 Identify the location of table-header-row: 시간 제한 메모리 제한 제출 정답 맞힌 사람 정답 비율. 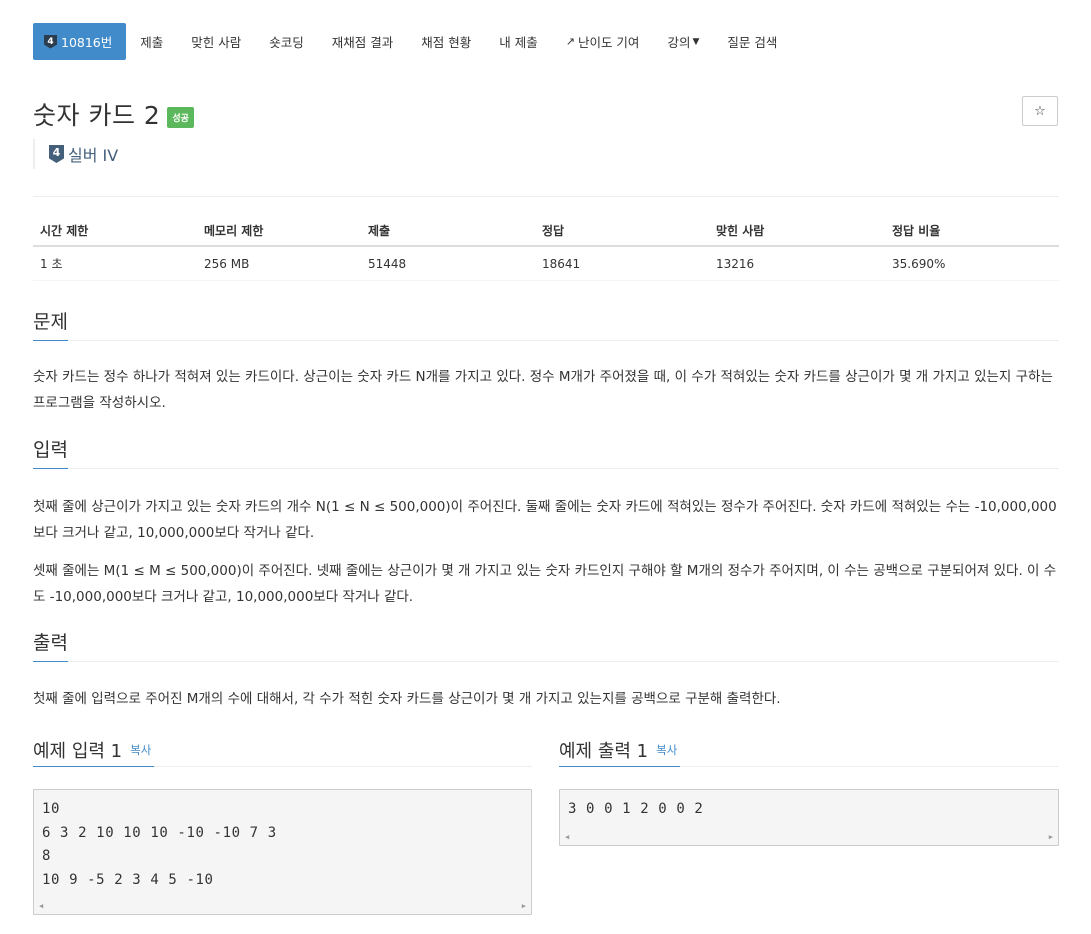
(546, 231).